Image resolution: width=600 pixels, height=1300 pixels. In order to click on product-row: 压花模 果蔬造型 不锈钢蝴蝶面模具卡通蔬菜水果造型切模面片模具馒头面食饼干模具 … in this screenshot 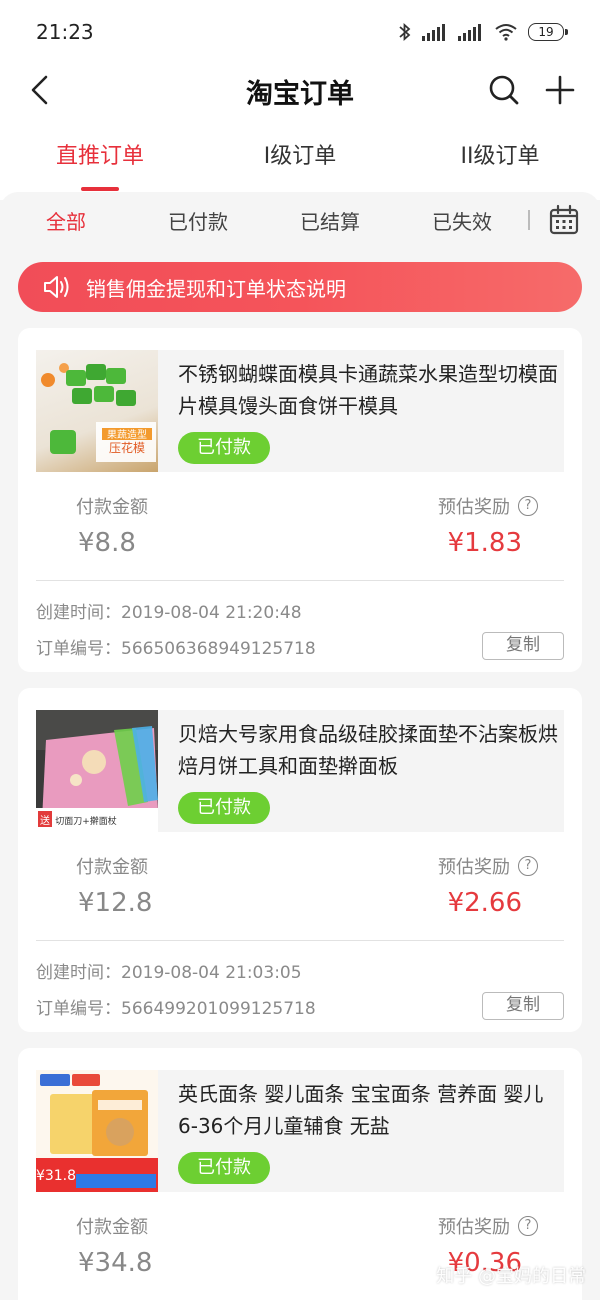, I will do `click(300, 411)`.